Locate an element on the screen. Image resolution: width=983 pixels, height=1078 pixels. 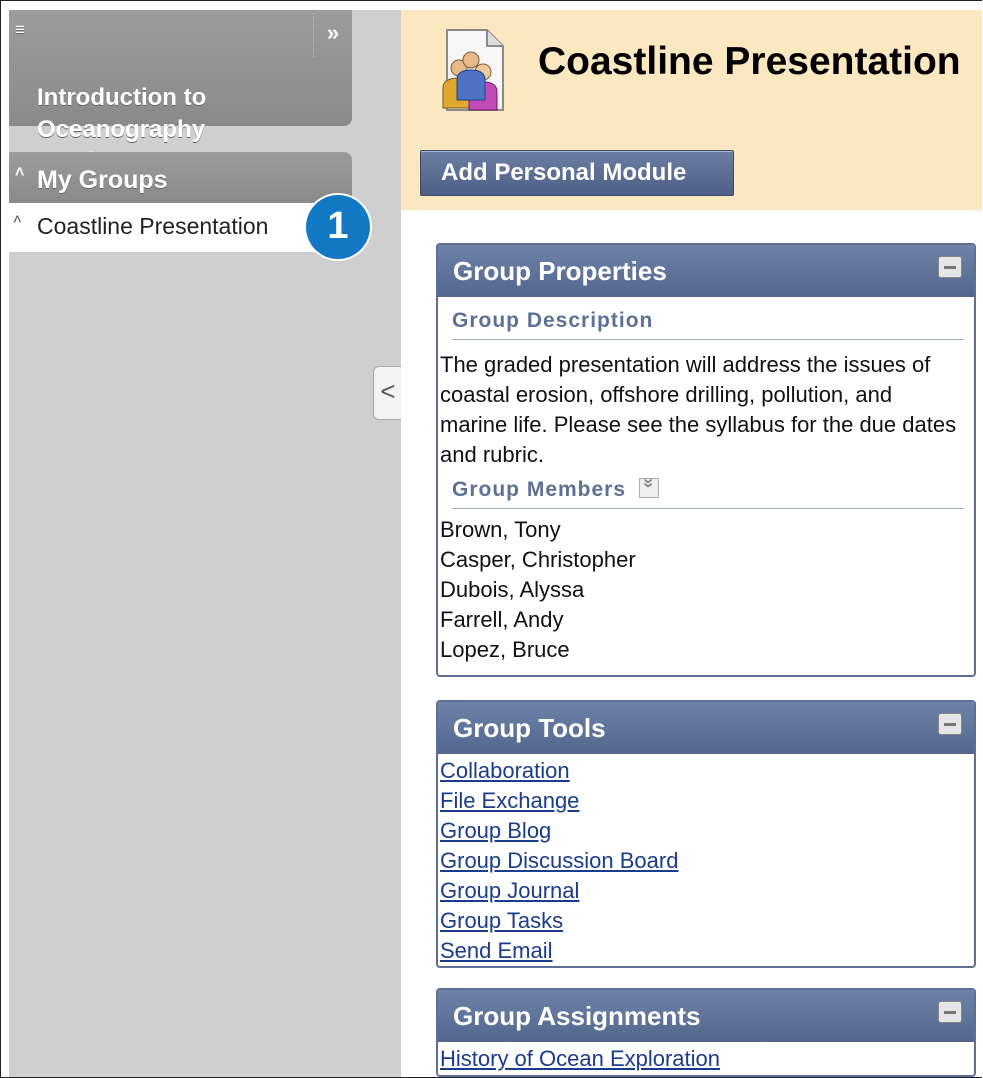
module-header: Group Tools is located at coordinates (706, 728).